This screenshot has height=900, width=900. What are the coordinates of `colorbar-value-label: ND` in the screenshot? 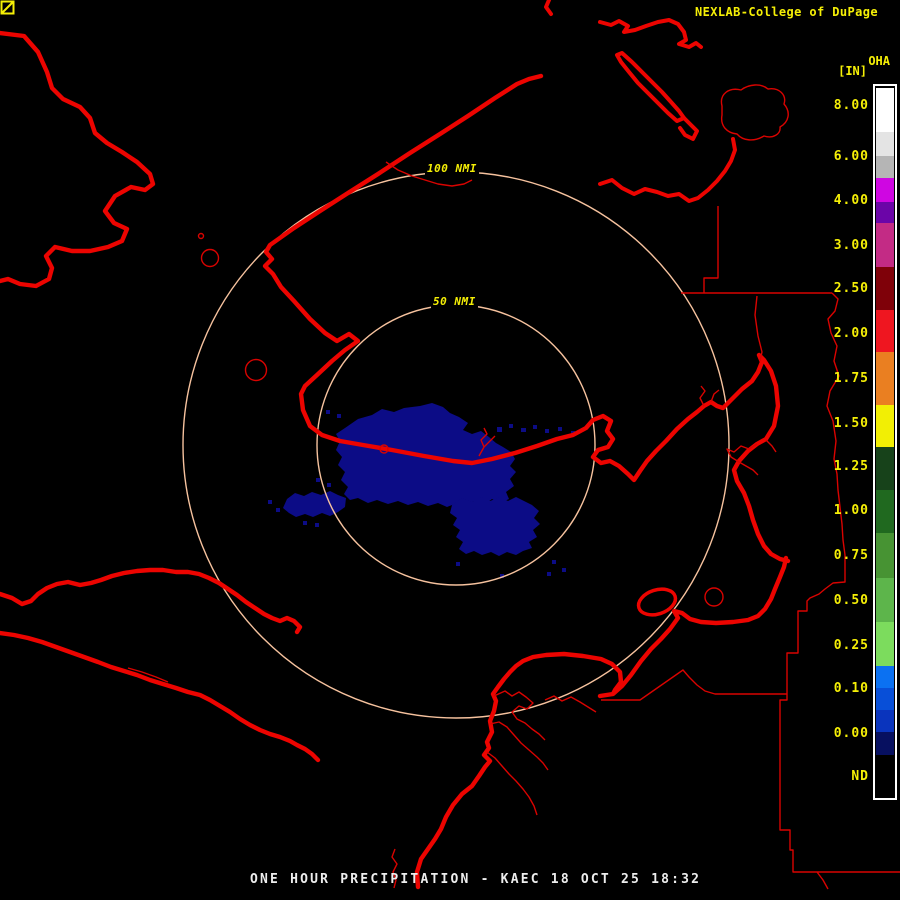 It's located at (860, 776).